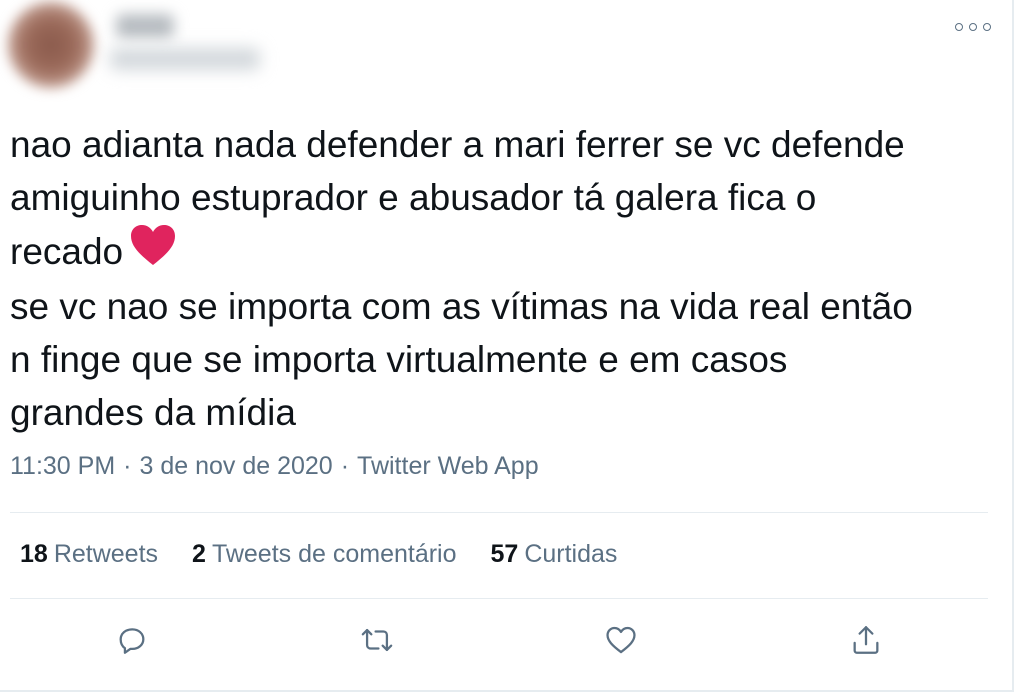  Describe the element at coordinates (571, 554) in the screenshot. I see `likes-label: Curtidas` at that location.